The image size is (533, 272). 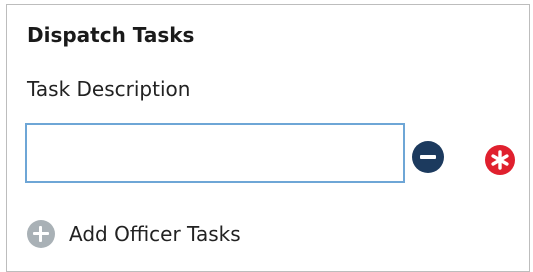 I want to click on plus-circle-icon, so click(x=41, y=234).